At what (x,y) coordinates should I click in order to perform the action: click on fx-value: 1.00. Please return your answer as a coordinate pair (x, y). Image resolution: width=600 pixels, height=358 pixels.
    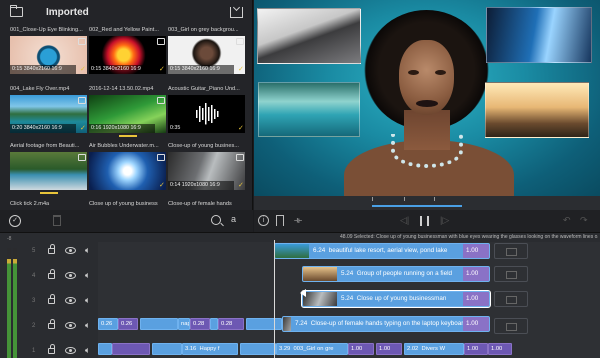
    Looking at the image, I should click on (472, 323).